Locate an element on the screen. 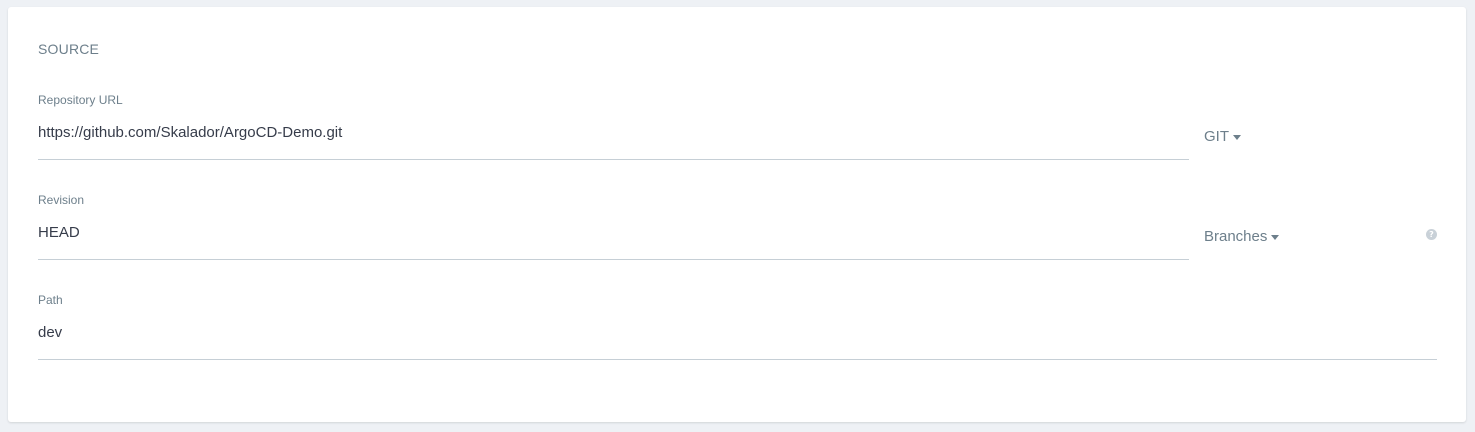 Image resolution: width=1475 pixels, height=432 pixels. revision-label: Revision is located at coordinates (61, 200).